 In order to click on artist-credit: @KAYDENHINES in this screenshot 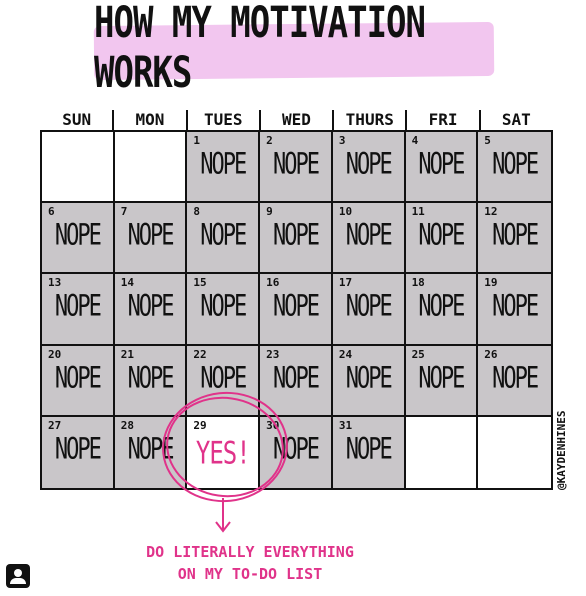, I will do `click(561, 450)`.